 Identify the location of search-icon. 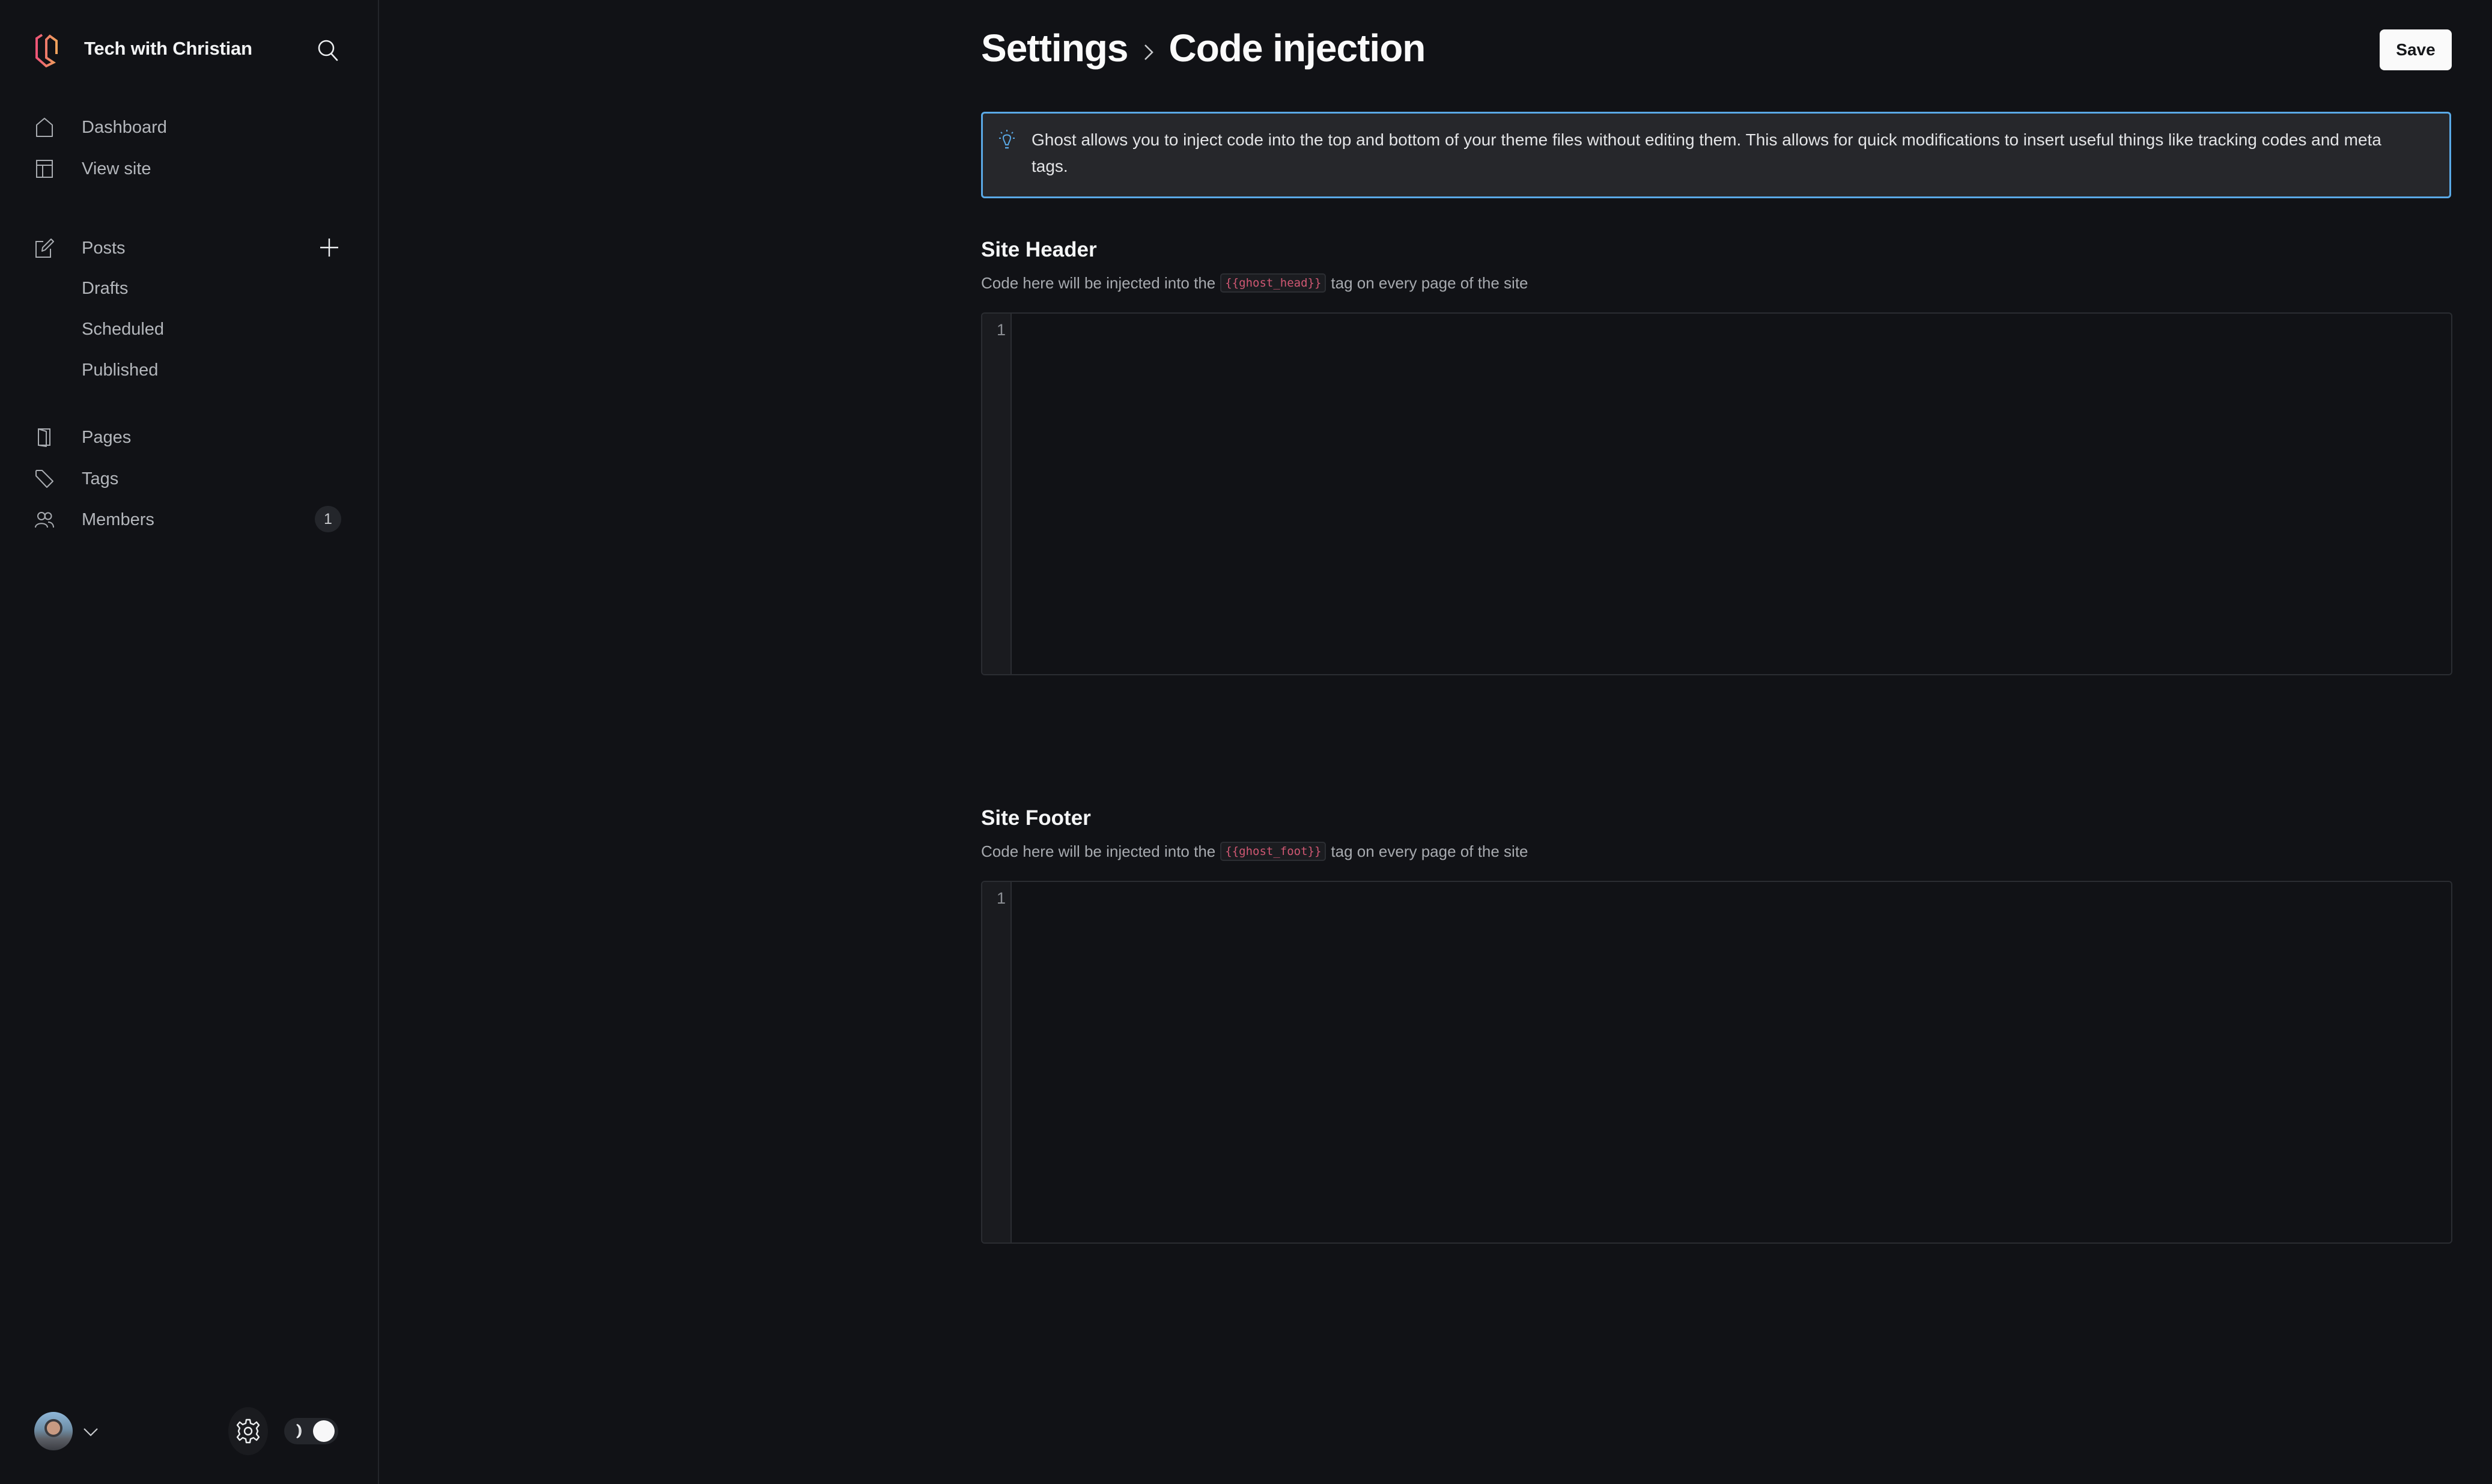
(328, 50).